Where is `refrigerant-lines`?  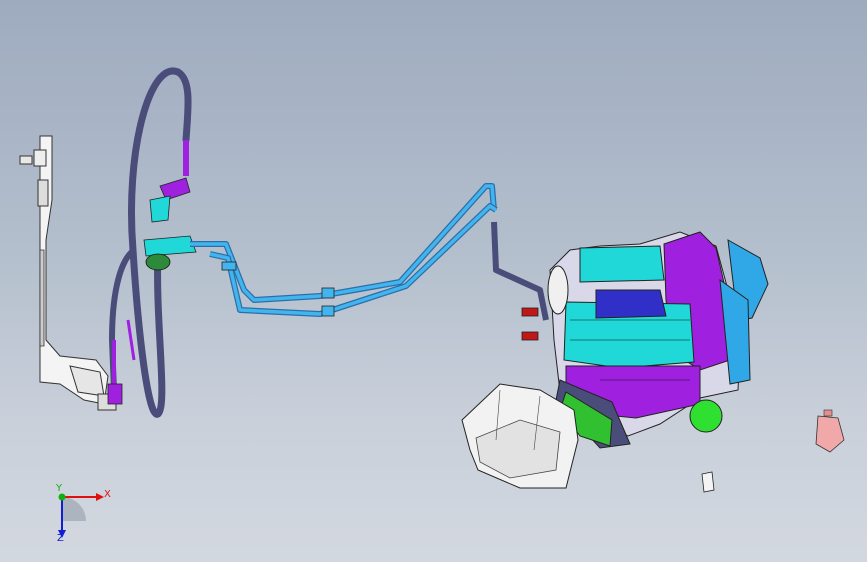 refrigerant-lines is located at coordinates (369, 252).